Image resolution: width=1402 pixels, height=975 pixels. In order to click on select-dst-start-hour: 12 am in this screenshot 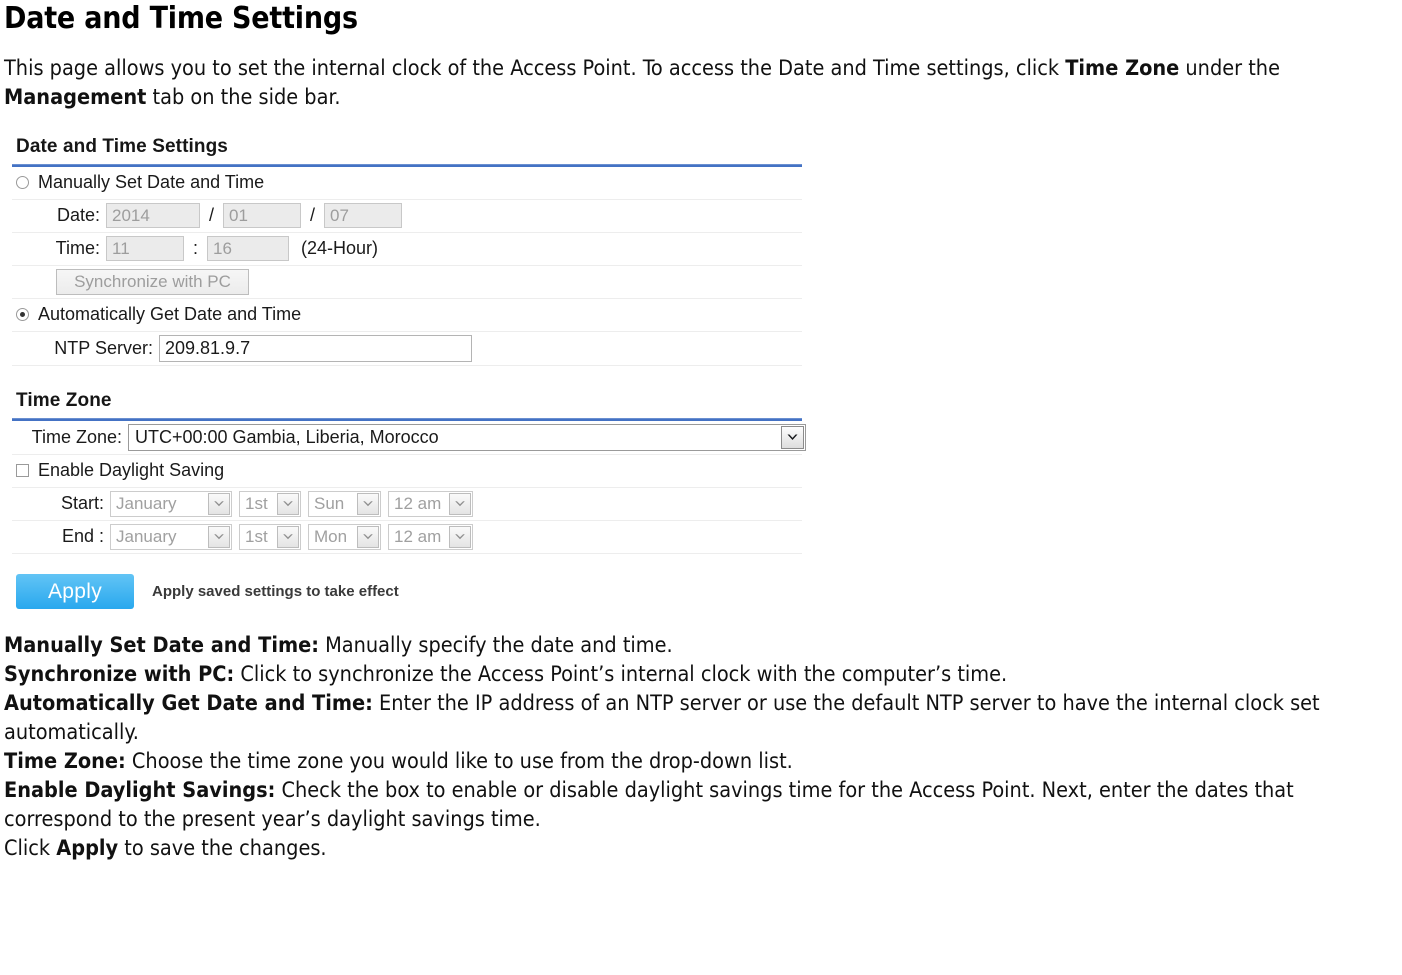, I will do `click(430, 503)`.